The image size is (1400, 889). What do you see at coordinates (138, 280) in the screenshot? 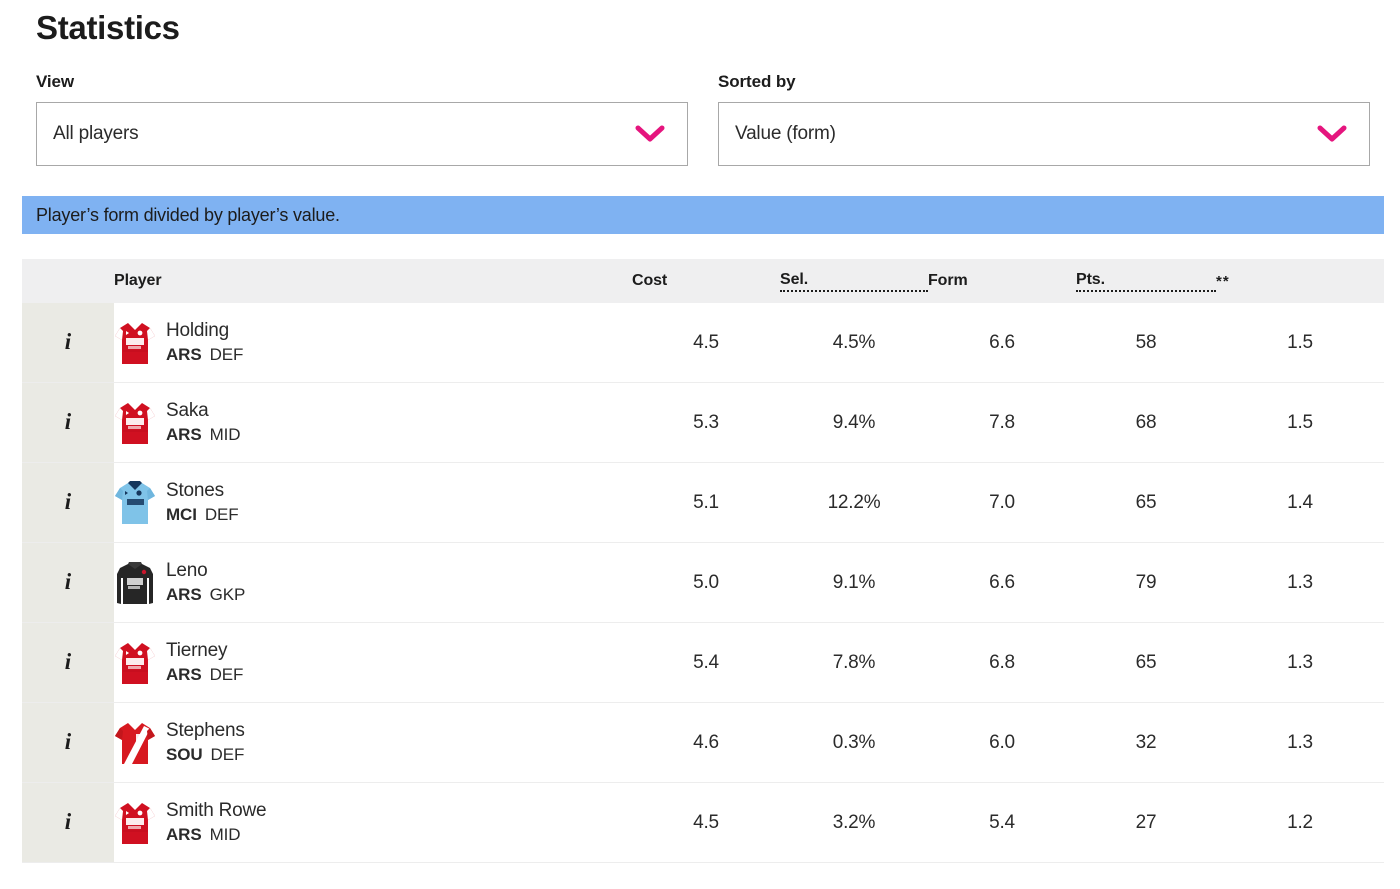
I see `column-header-player-label: Player` at bounding box center [138, 280].